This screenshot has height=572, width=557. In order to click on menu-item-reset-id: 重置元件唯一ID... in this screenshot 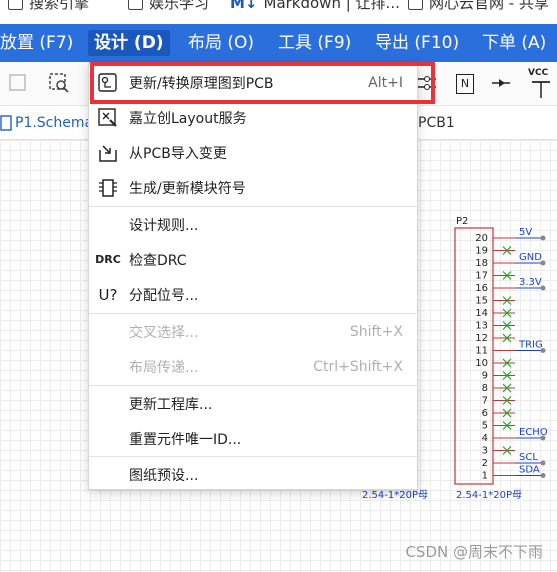, I will do `click(253, 438)`.